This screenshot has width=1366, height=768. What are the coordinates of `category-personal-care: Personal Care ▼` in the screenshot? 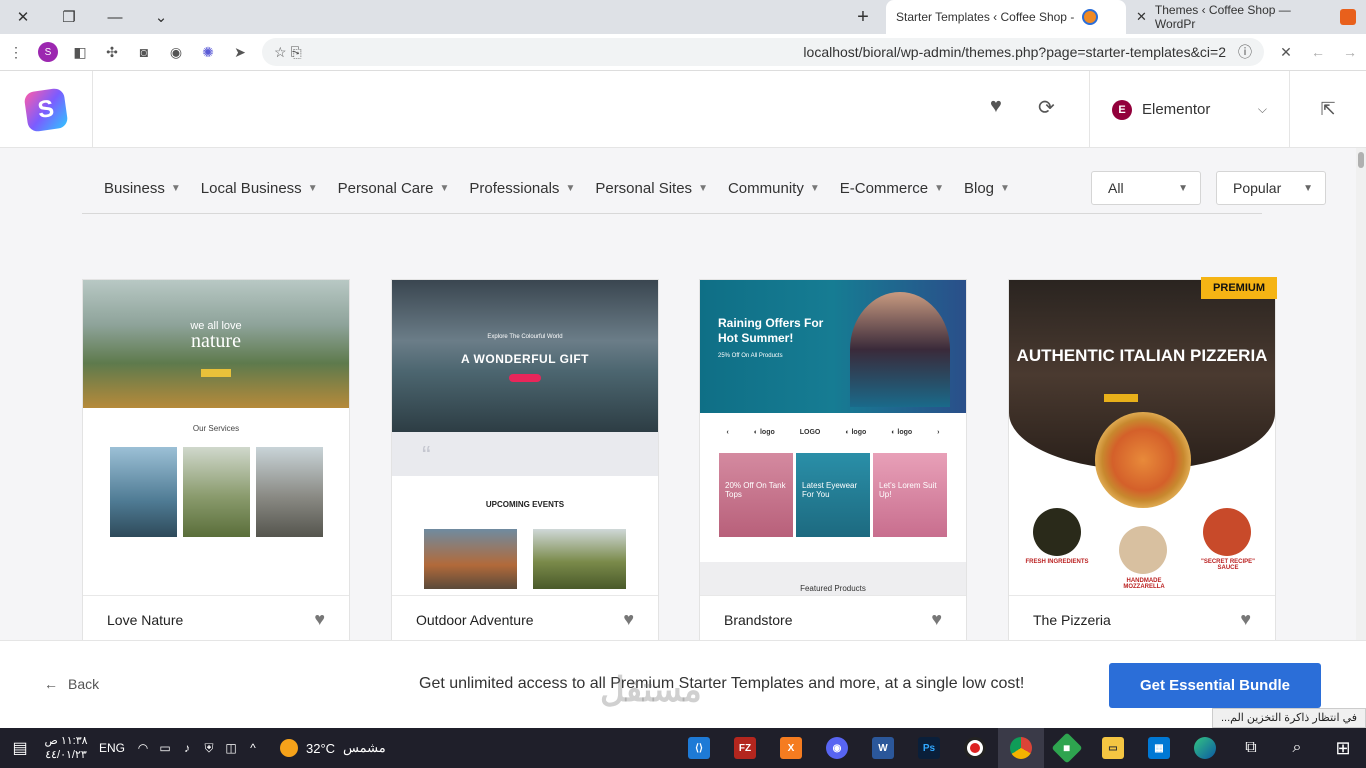 It's located at (394, 188).